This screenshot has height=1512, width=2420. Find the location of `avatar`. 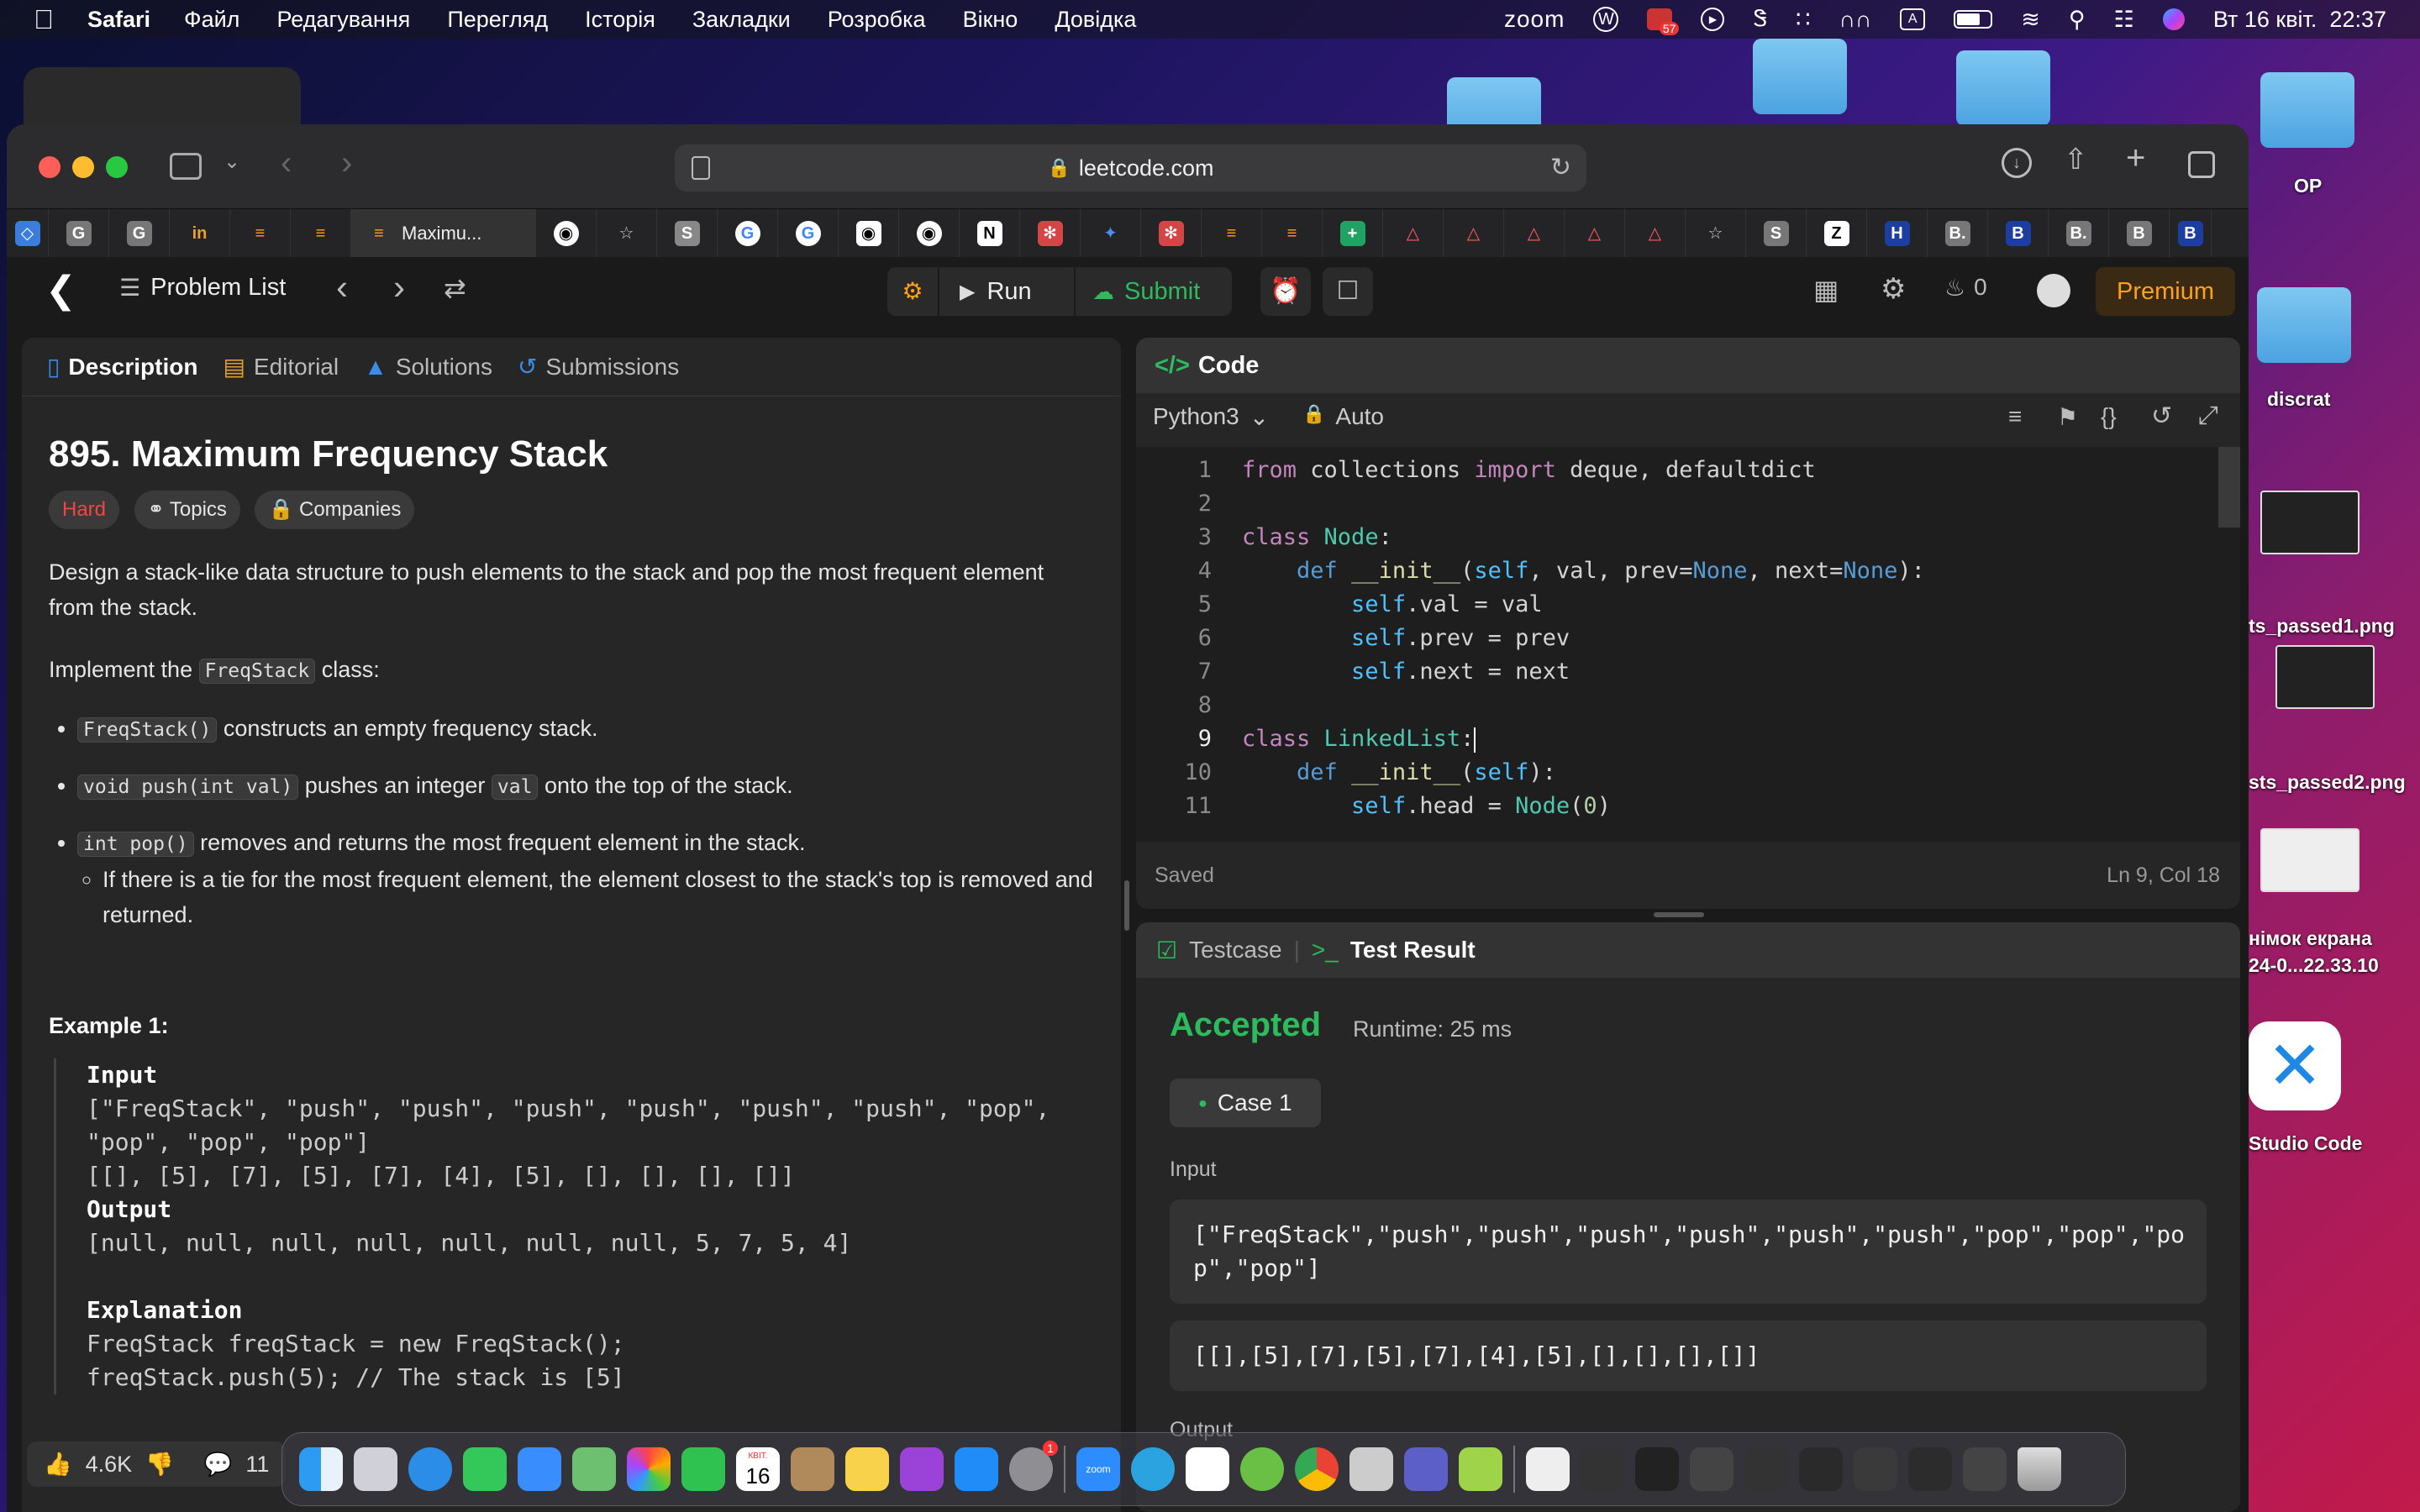

avatar is located at coordinates (2053, 290).